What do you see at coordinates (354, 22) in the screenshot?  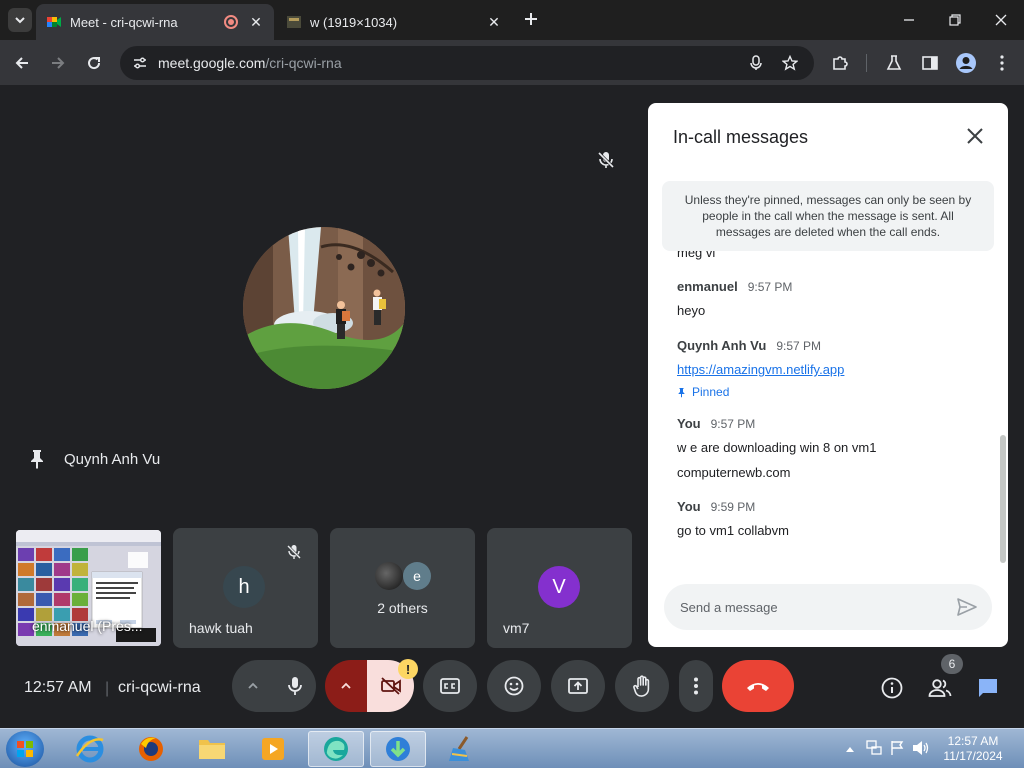 I see `tab-title: w (1919×1034)` at bounding box center [354, 22].